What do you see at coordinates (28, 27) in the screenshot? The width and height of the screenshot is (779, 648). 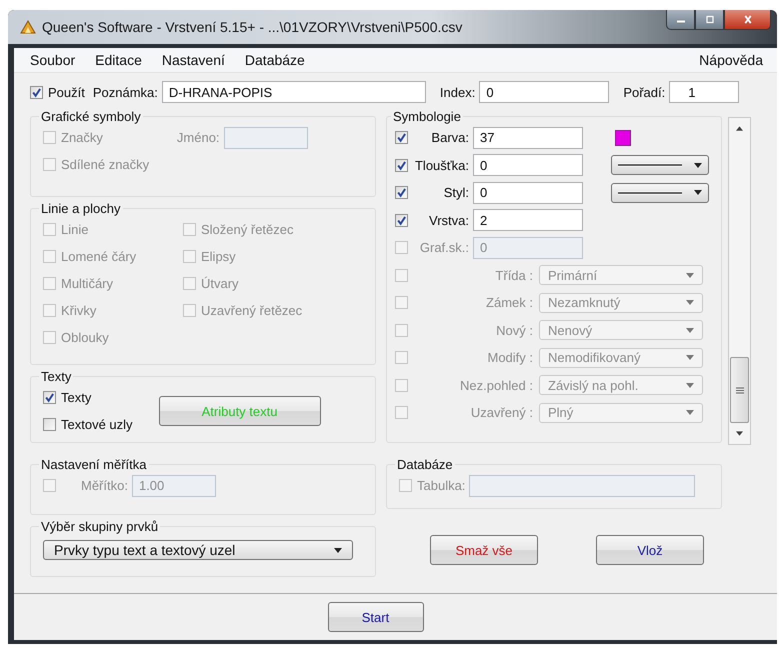 I see `app-icon` at bounding box center [28, 27].